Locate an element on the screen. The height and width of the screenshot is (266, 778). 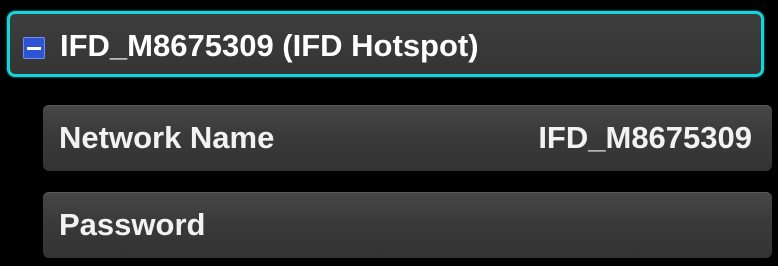
network-name-label: Network Name is located at coordinates (167, 137).